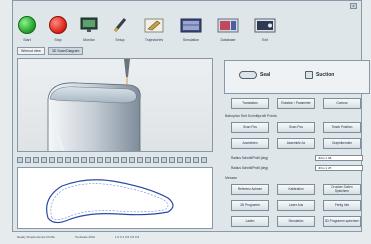  What do you see at coordinates (250, 221) in the screenshot?
I see `laden-button: Laden` at bounding box center [250, 221].